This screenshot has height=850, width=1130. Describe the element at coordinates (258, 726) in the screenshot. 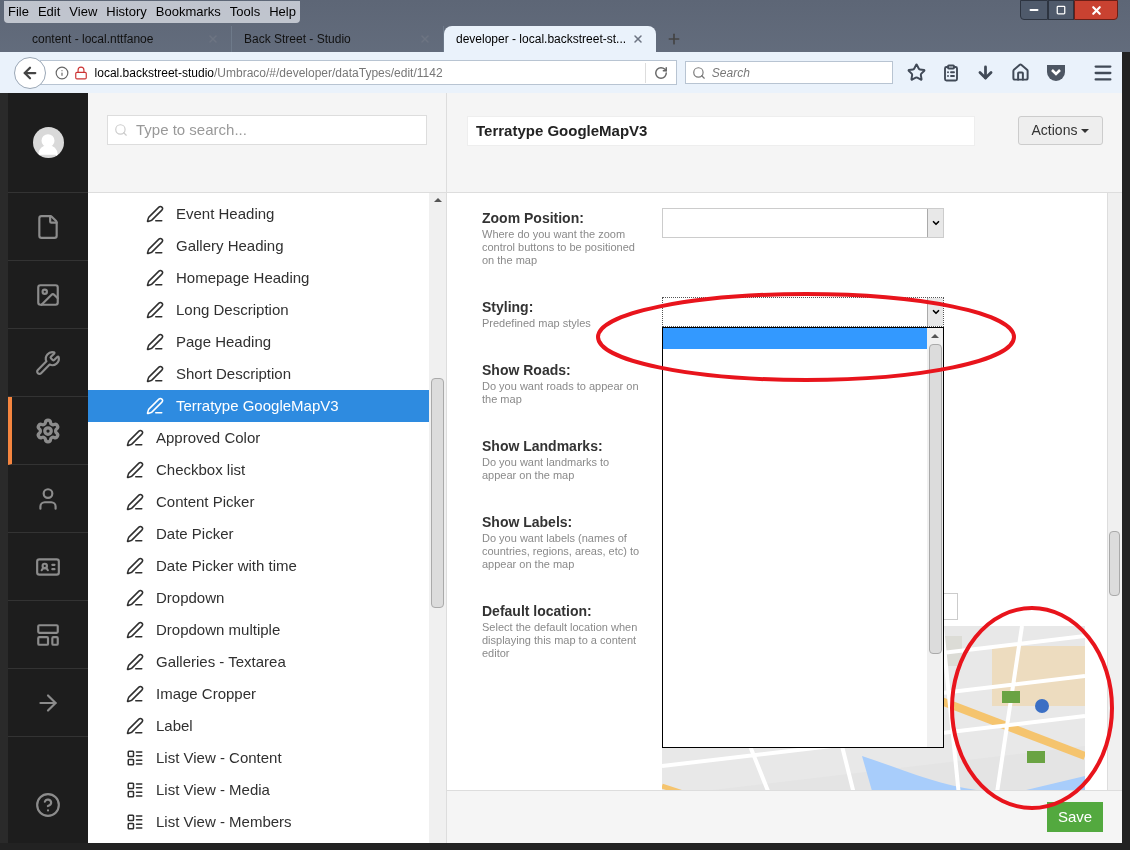

I see `tree-item: Label` at that location.